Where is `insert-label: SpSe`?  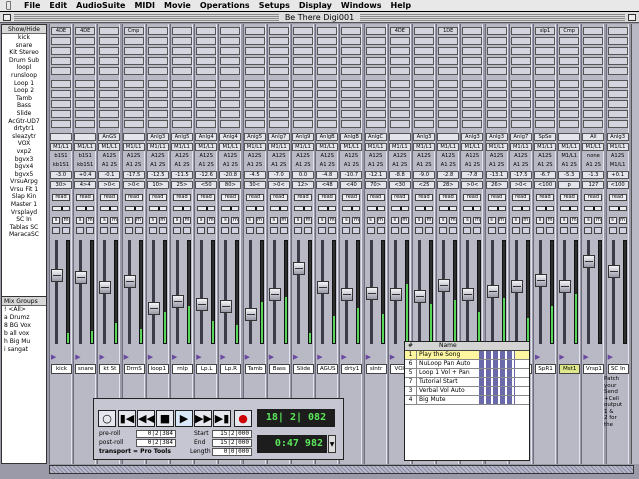 insert-label: SpSe is located at coordinates (545, 137).